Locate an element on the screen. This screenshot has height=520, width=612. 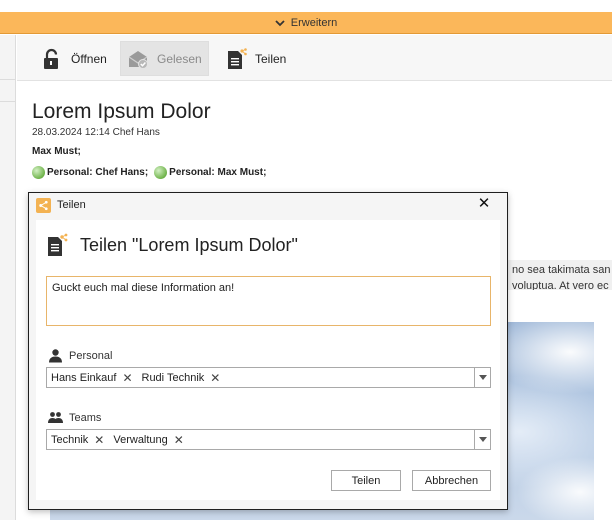
teams-label: Teams is located at coordinates (85, 417).